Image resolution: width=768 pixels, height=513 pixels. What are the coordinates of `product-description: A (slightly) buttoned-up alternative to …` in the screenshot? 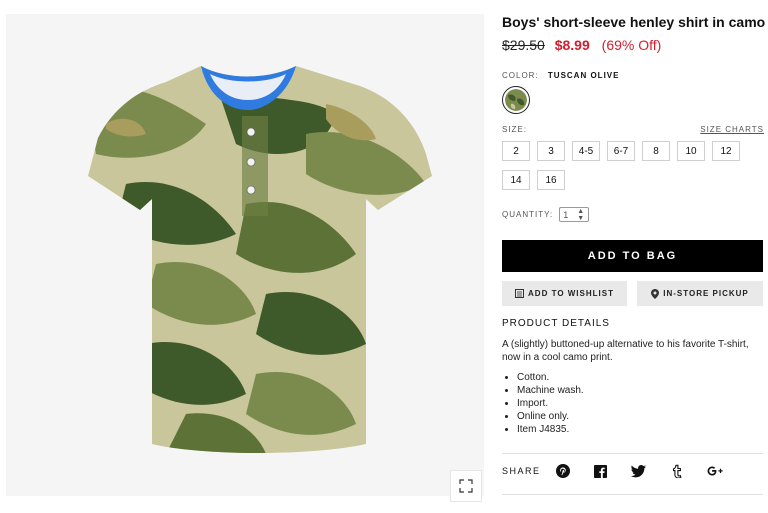 It's located at (625, 351).